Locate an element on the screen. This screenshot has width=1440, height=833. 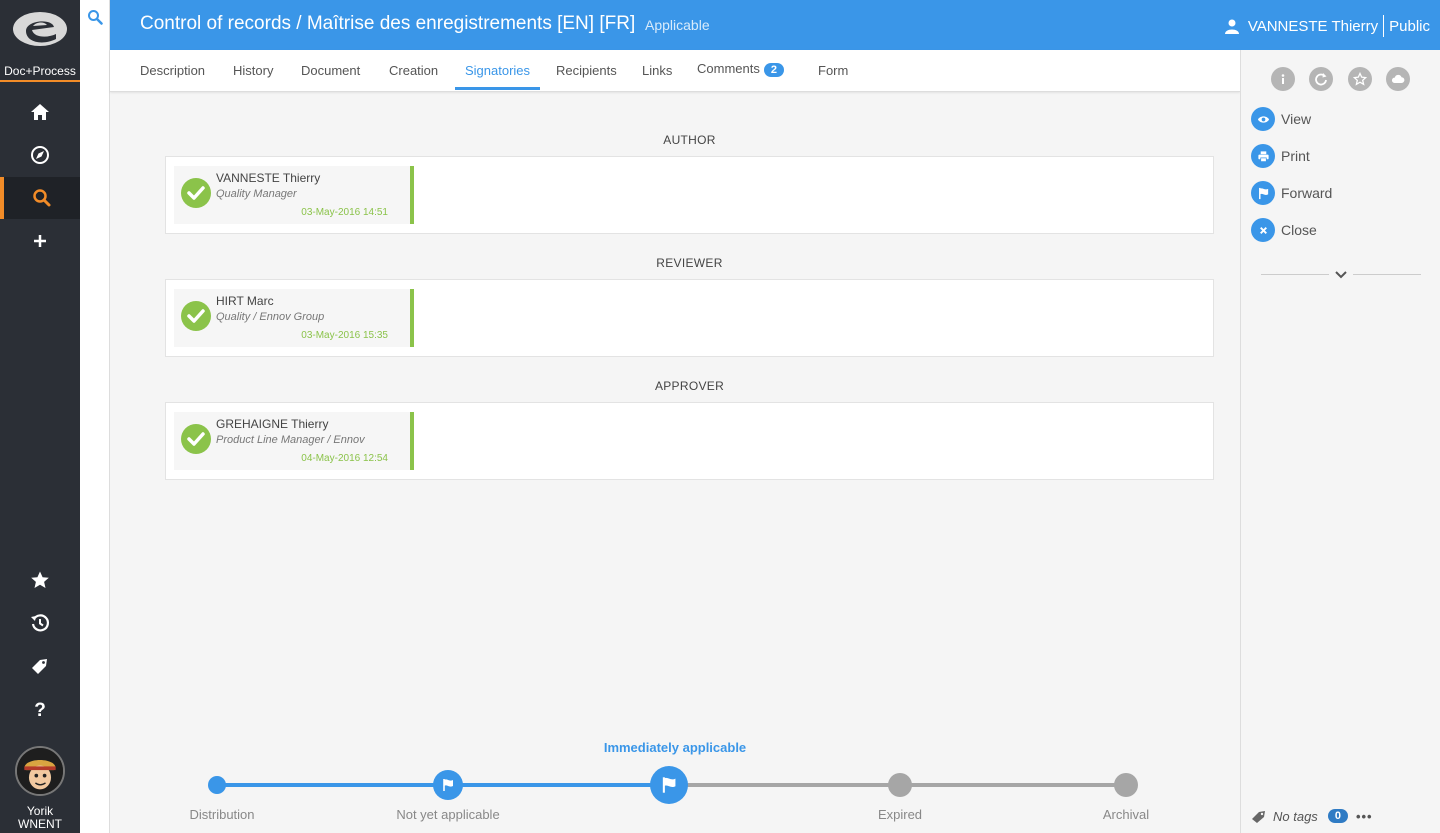
nav-tags is located at coordinates (40, 666).